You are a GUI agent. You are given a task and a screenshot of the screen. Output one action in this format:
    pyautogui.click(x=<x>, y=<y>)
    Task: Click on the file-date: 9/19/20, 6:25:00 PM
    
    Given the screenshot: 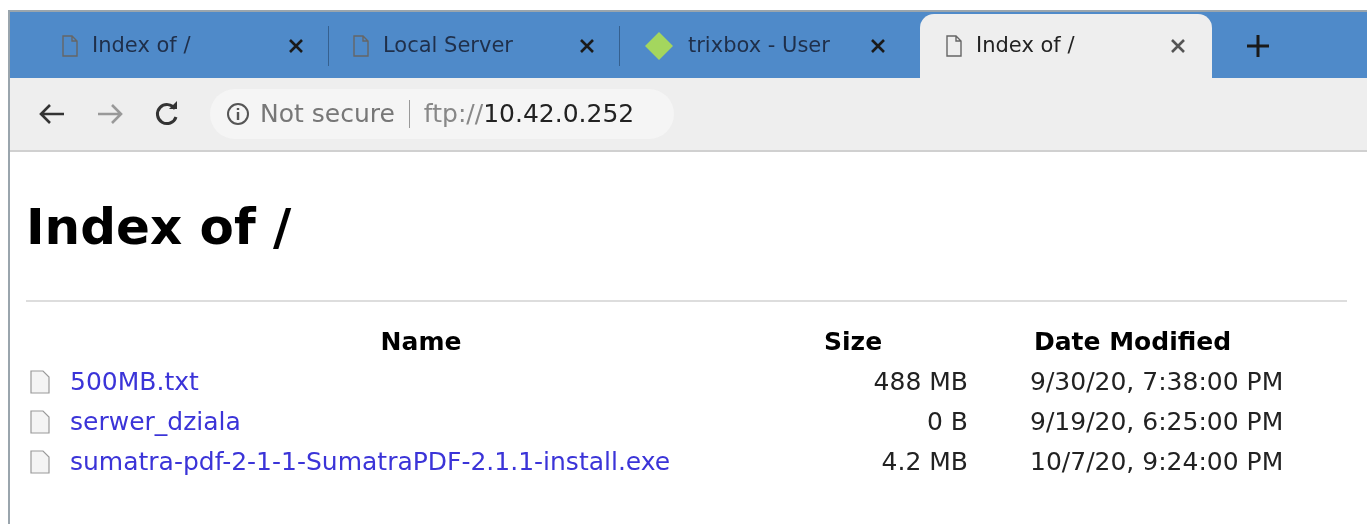 What is the action you would take?
    pyautogui.click(x=1157, y=422)
    